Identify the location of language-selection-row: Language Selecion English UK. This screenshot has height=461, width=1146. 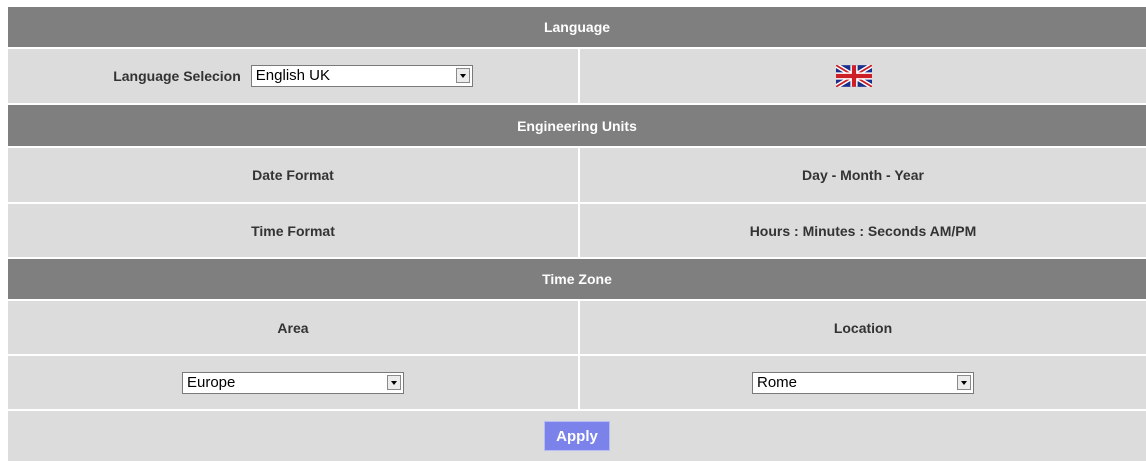
(577, 76).